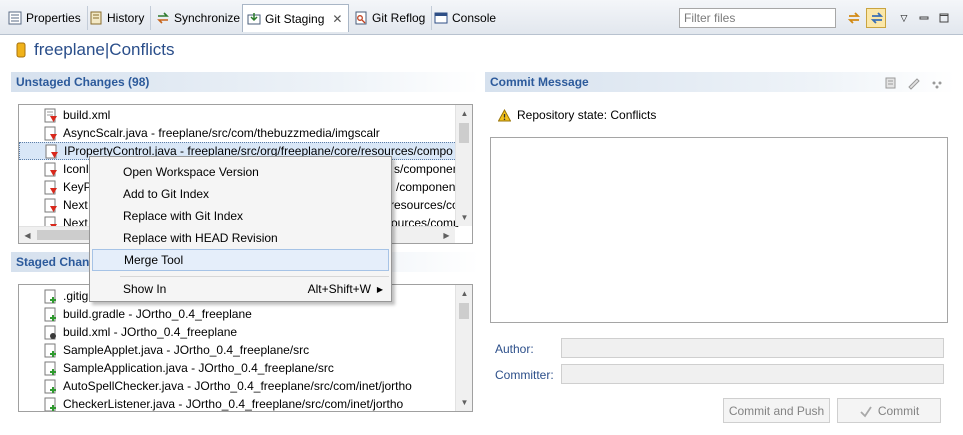  I want to click on signed-off-icon, so click(914, 83).